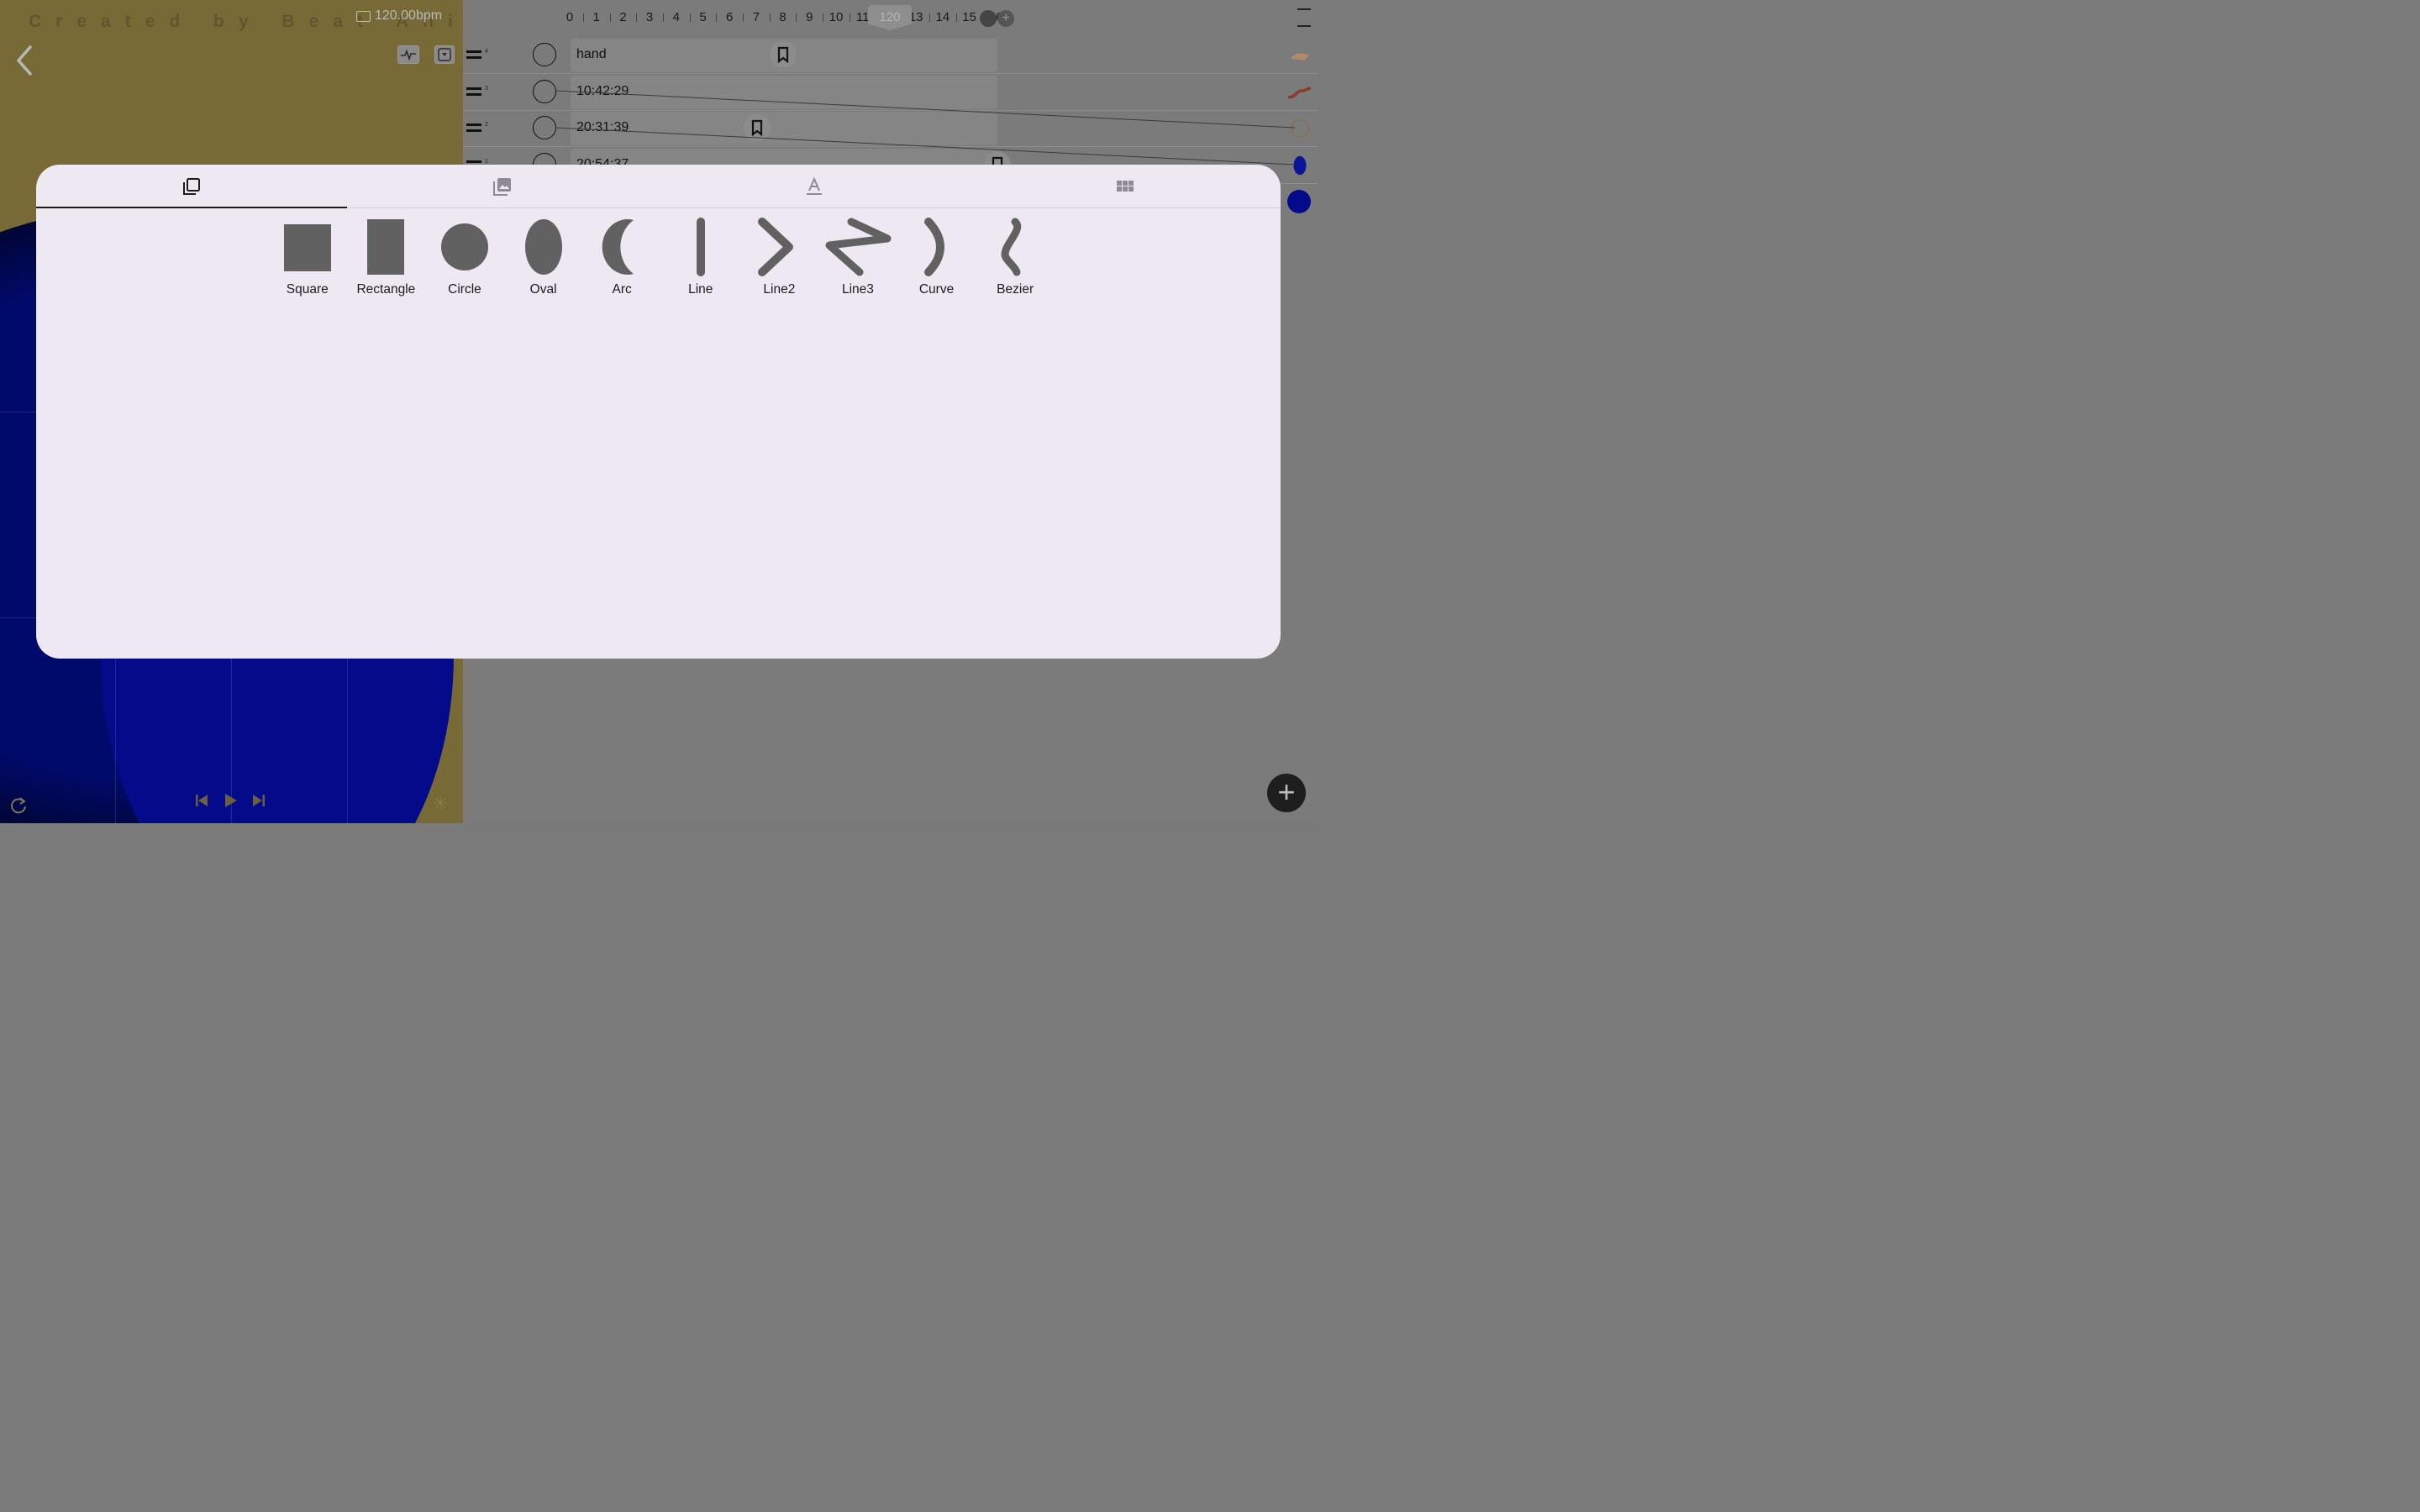 The image size is (2420, 1512). What do you see at coordinates (937, 247) in the screenshot?
I see `curve-shape-icon` at bounding box center [937, 247].